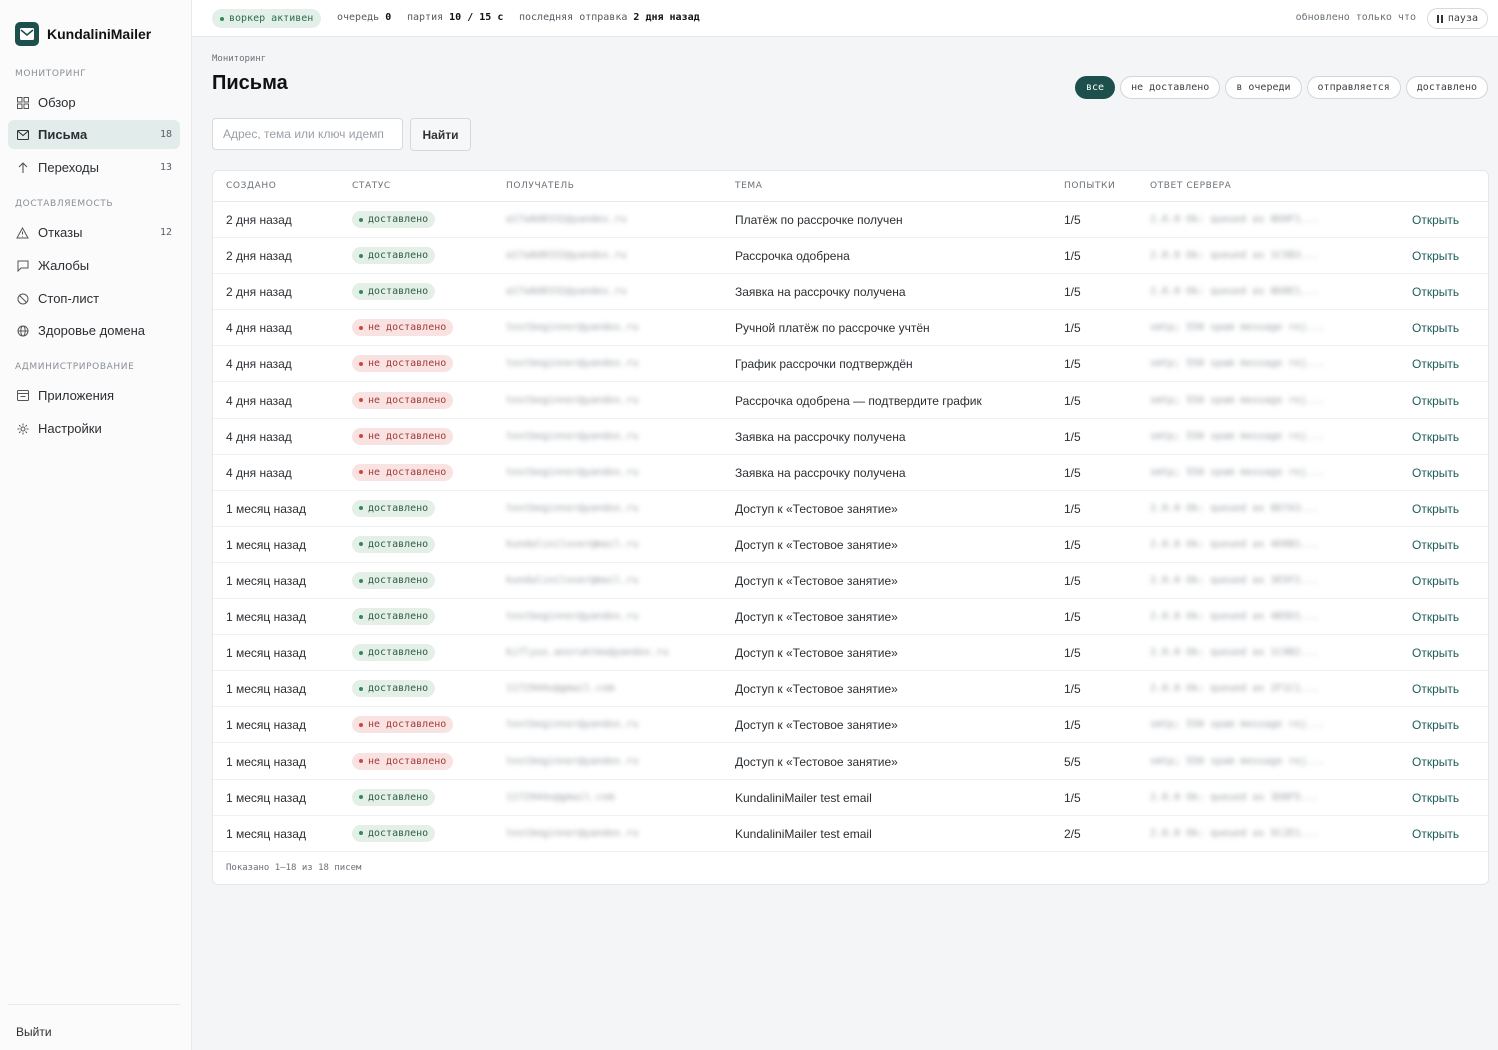  What do you see at coordinates (371, 186) in the screenshot?
I see `column-header-status: СТАТУС` at bounding box center [371, 186].